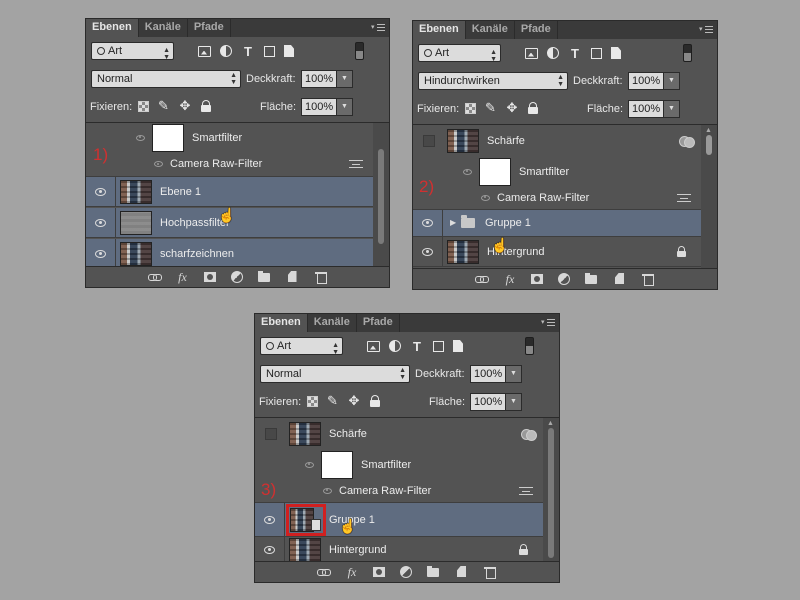  I want to click on layer-row-hintergrund: Hintergrund, so click(399, 549).